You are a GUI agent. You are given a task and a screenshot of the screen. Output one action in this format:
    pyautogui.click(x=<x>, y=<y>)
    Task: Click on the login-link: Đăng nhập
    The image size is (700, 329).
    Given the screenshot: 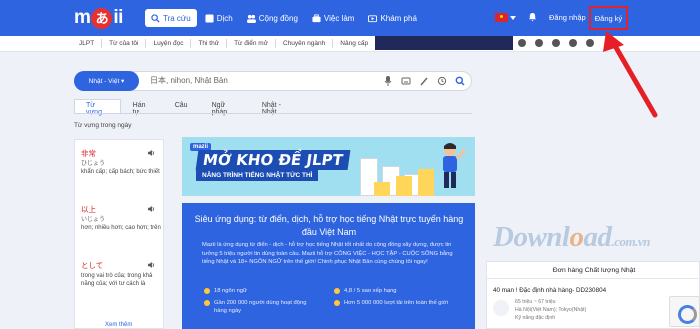 What is the action you would take?
    pyautogui.click(x=567, y=17)
    